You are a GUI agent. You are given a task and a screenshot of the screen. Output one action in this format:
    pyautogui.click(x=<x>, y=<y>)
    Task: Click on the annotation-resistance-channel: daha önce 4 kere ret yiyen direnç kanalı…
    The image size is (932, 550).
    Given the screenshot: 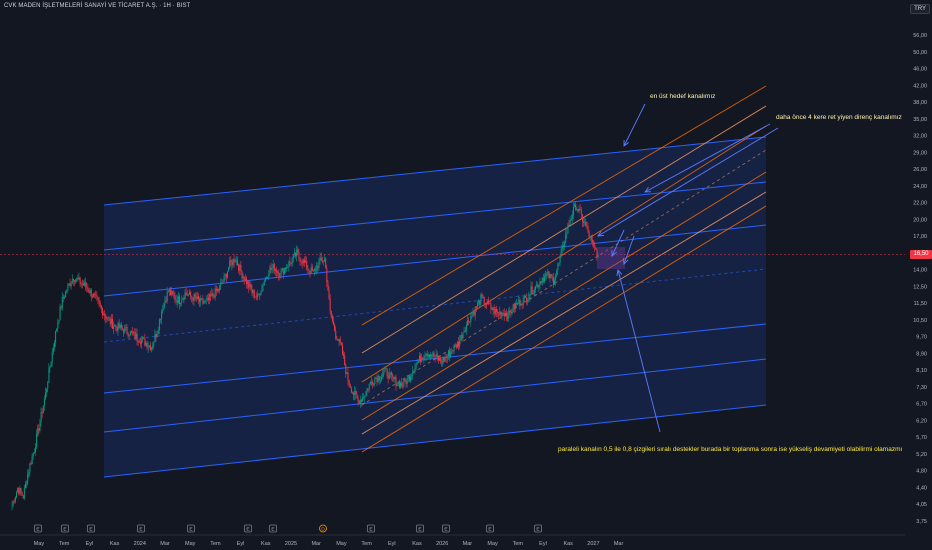 What is the action you would take?
    pyautogui.click(x=839, y=117)
    